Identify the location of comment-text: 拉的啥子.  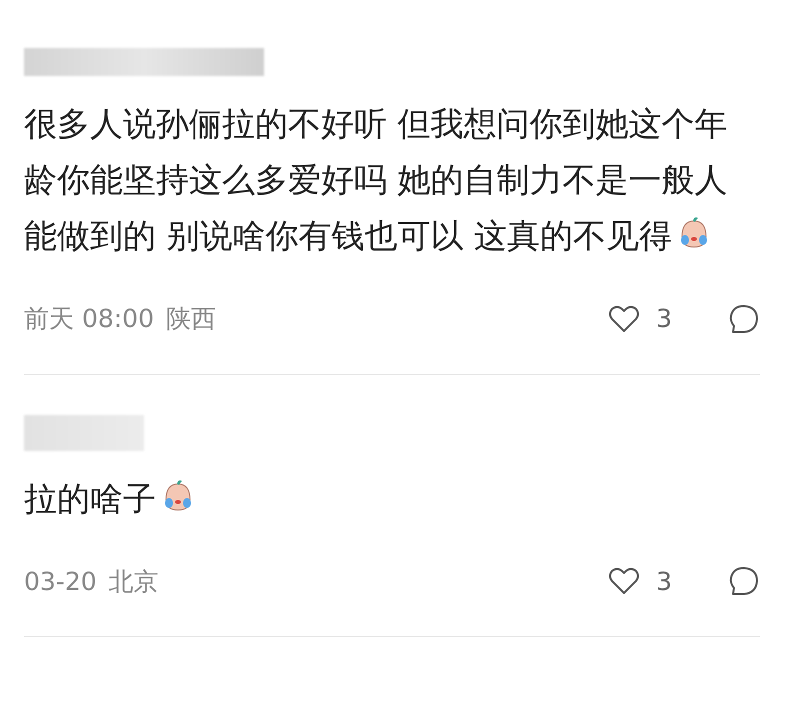
(384, 498).